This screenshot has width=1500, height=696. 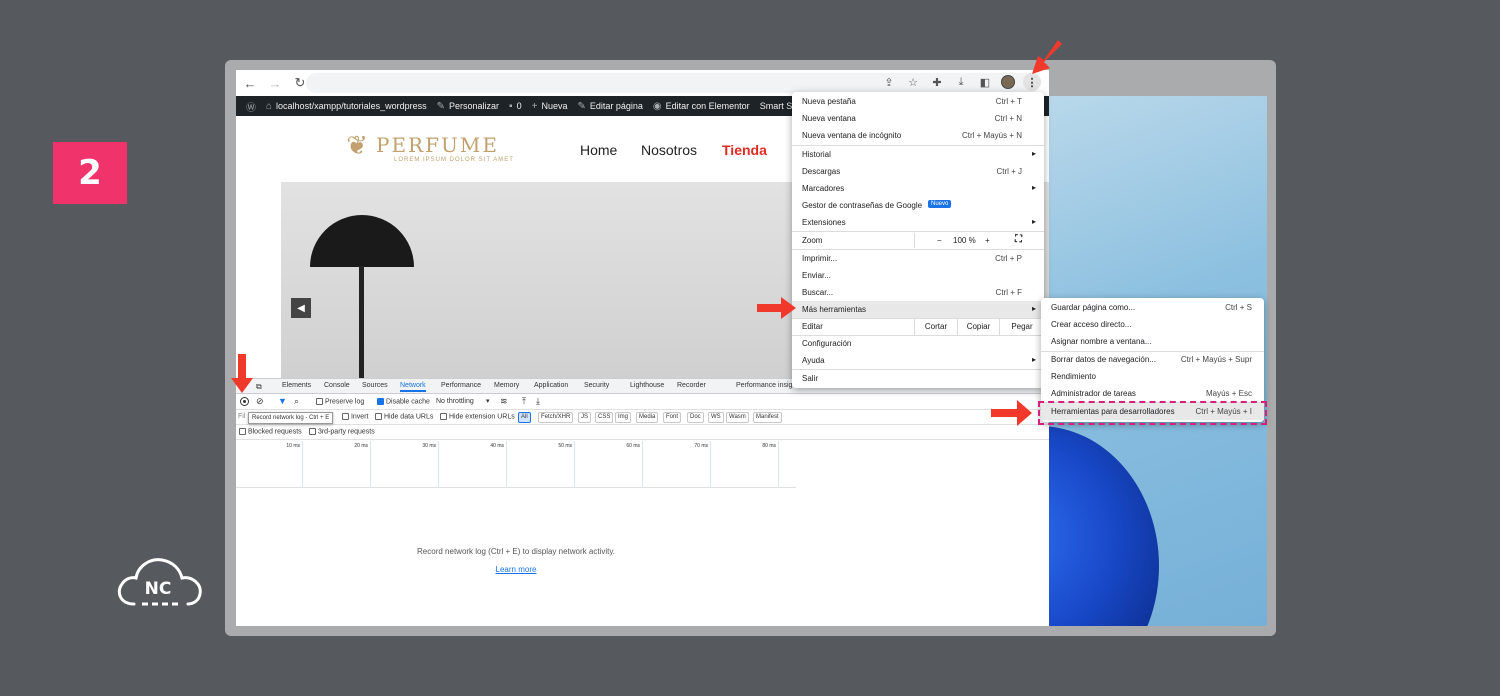 I want to click on paste-button: Pegar, so click(x=1021, y=326).